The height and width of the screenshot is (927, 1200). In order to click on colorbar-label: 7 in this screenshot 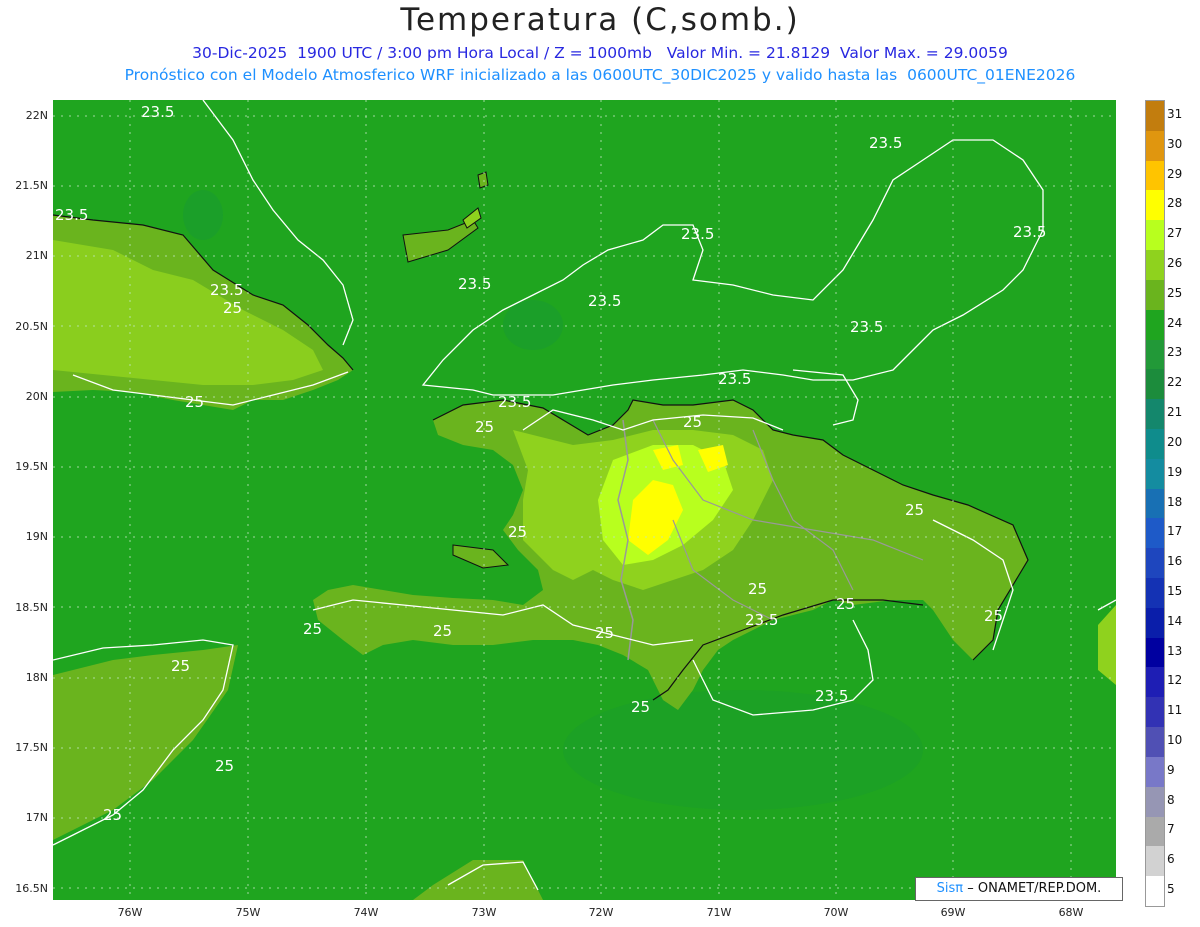, I will do `click(1171, 829)`.